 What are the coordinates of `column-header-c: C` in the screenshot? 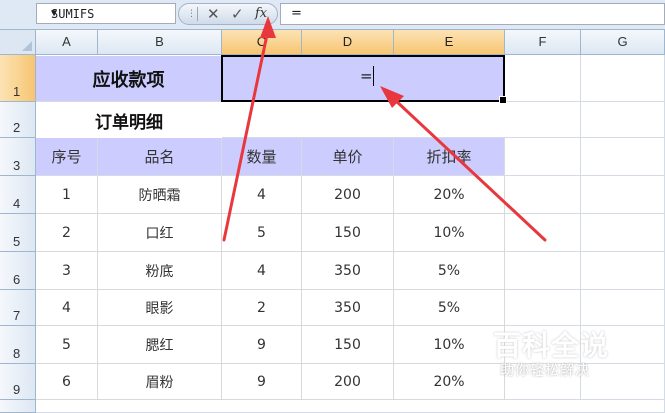 It's located at (262, 42).